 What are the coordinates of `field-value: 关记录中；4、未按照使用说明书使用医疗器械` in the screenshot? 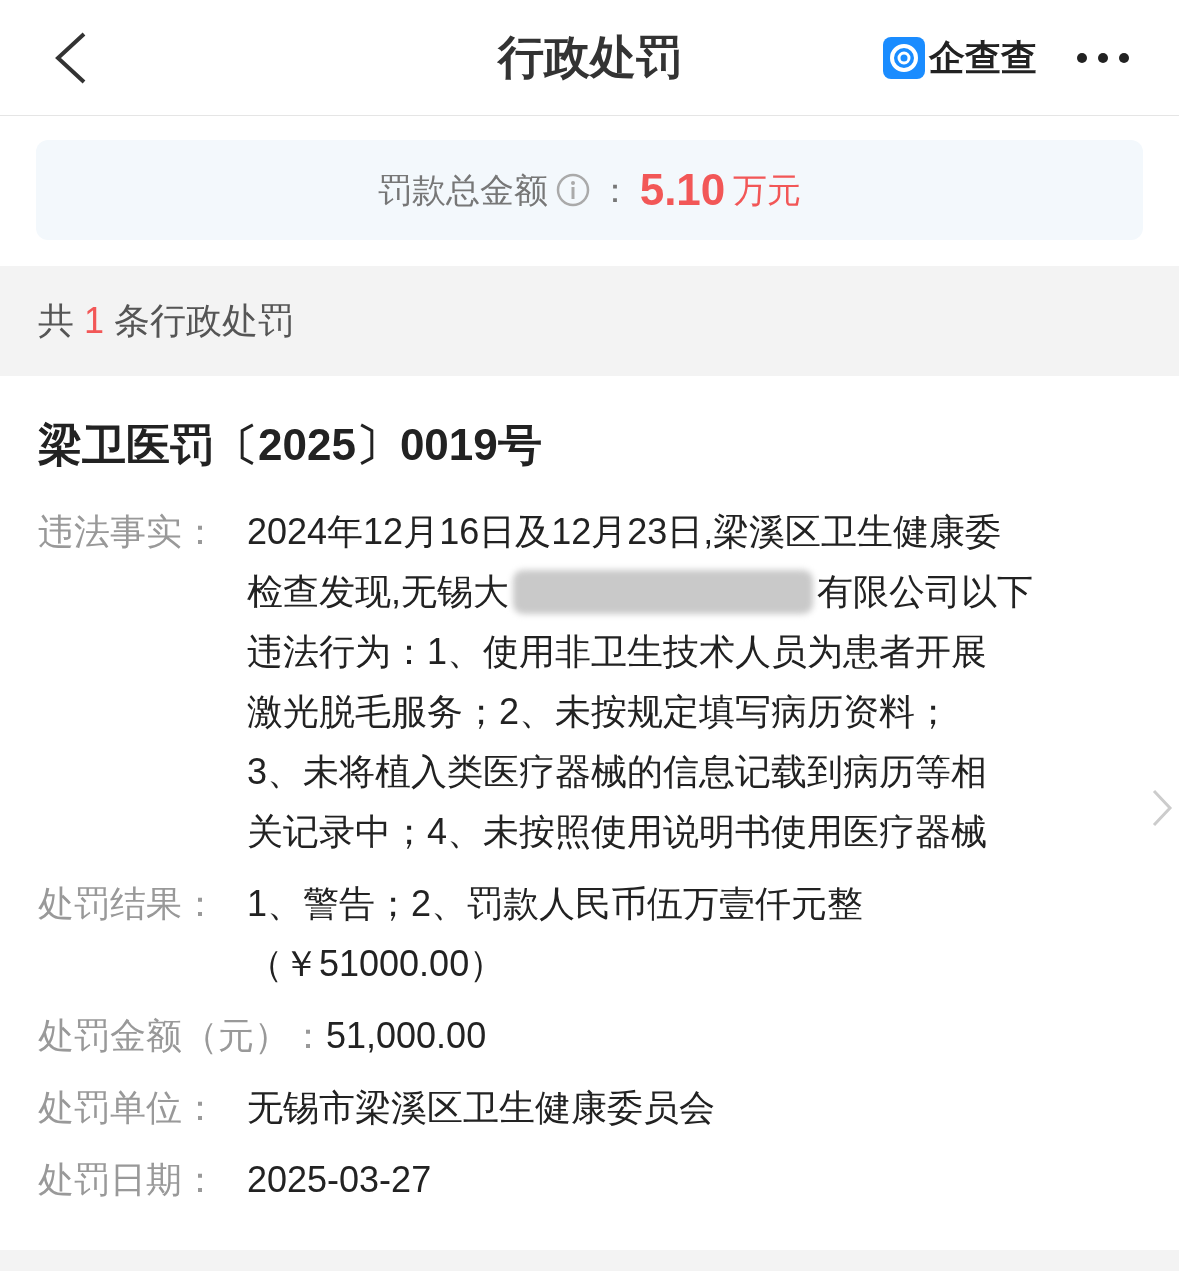 It's located at (617, 832).